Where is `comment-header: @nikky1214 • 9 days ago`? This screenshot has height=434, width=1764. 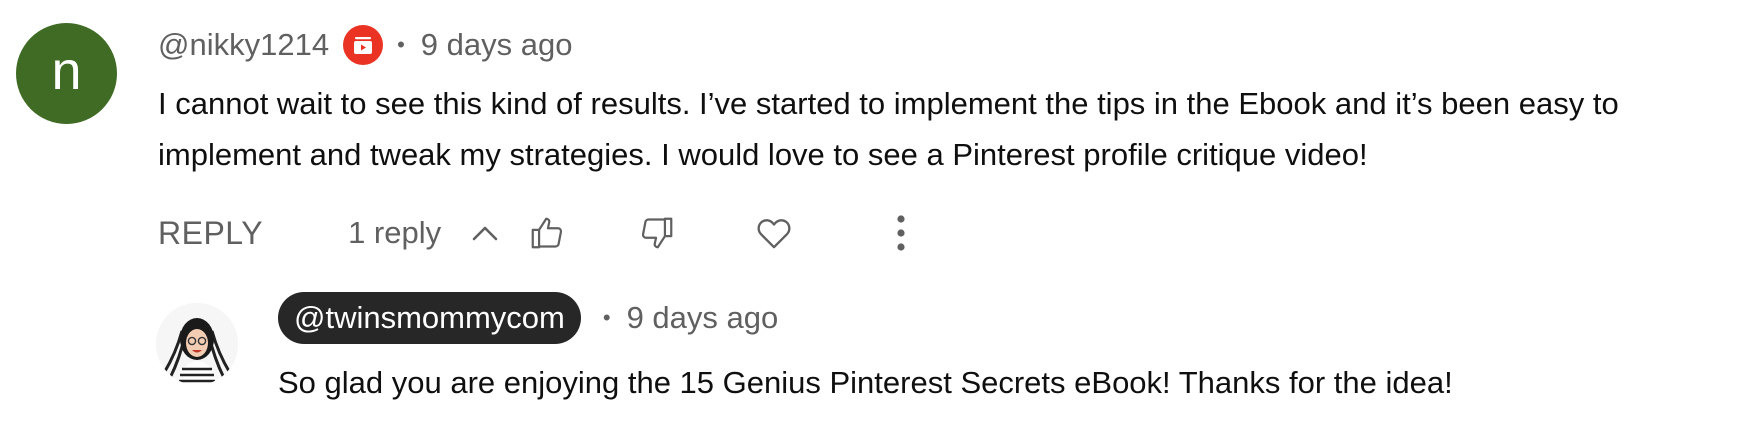 comment-header: @nikky1214 • 9 days ago is located at coordinates (365, 45).